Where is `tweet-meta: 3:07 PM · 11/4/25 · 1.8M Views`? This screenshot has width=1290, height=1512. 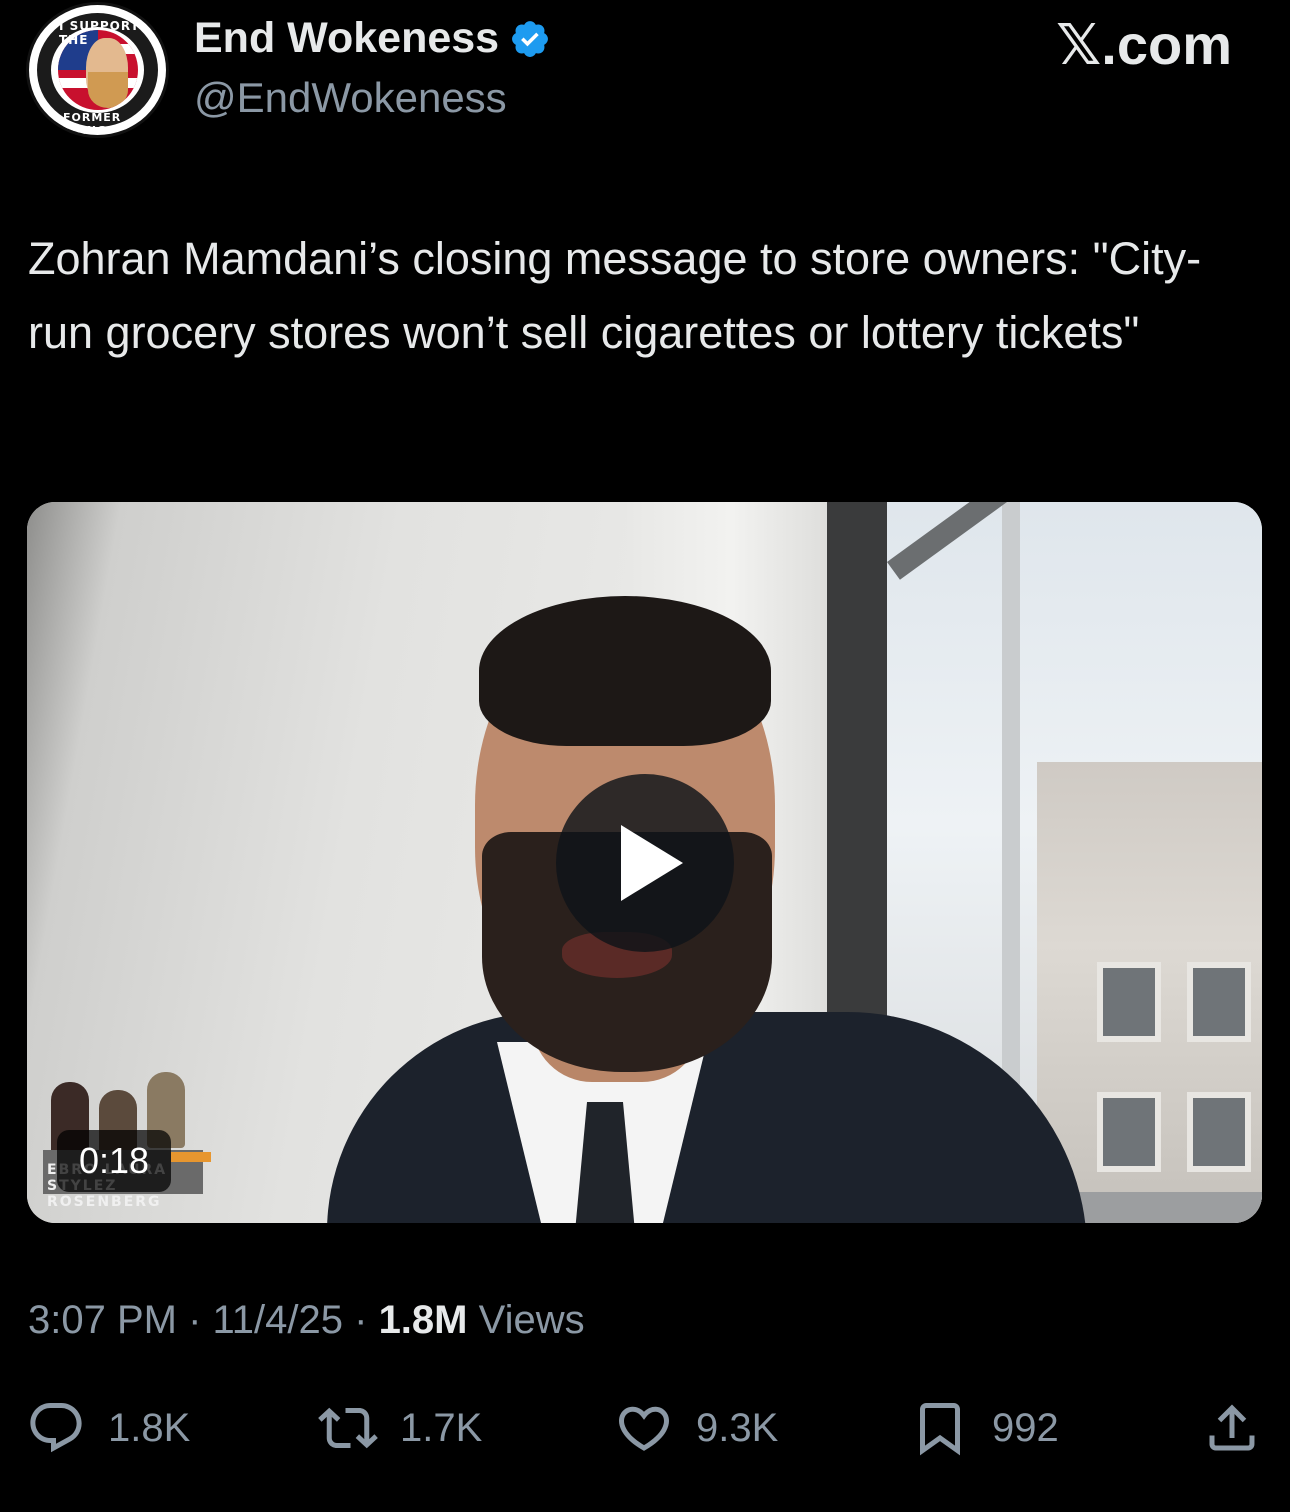 tweet-meta: 3:07 PM · 11/4/25 · 1.8M Views is located at coordinates (306, 1320).